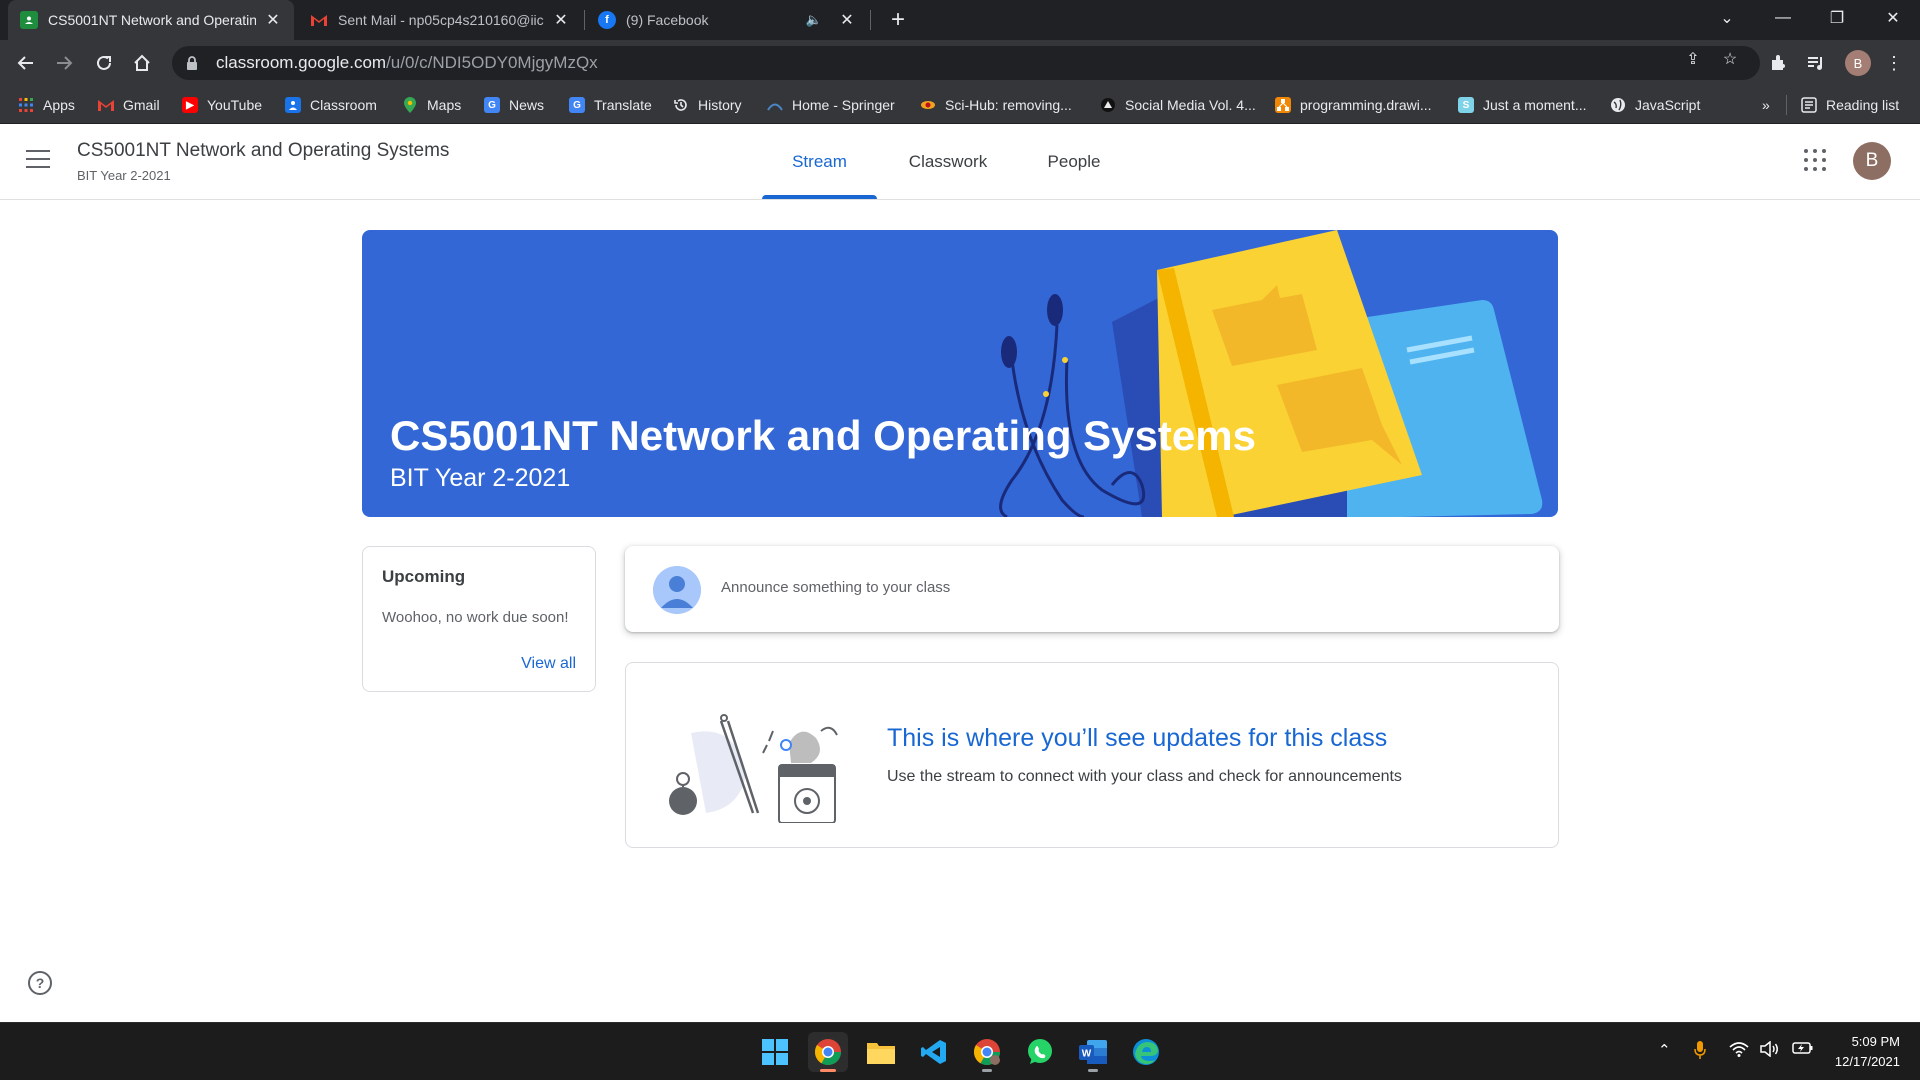 Image resolution: width=1920 pixels, height=1080 pixels. I want to click on reading-list-icon, so click(1809, 105).